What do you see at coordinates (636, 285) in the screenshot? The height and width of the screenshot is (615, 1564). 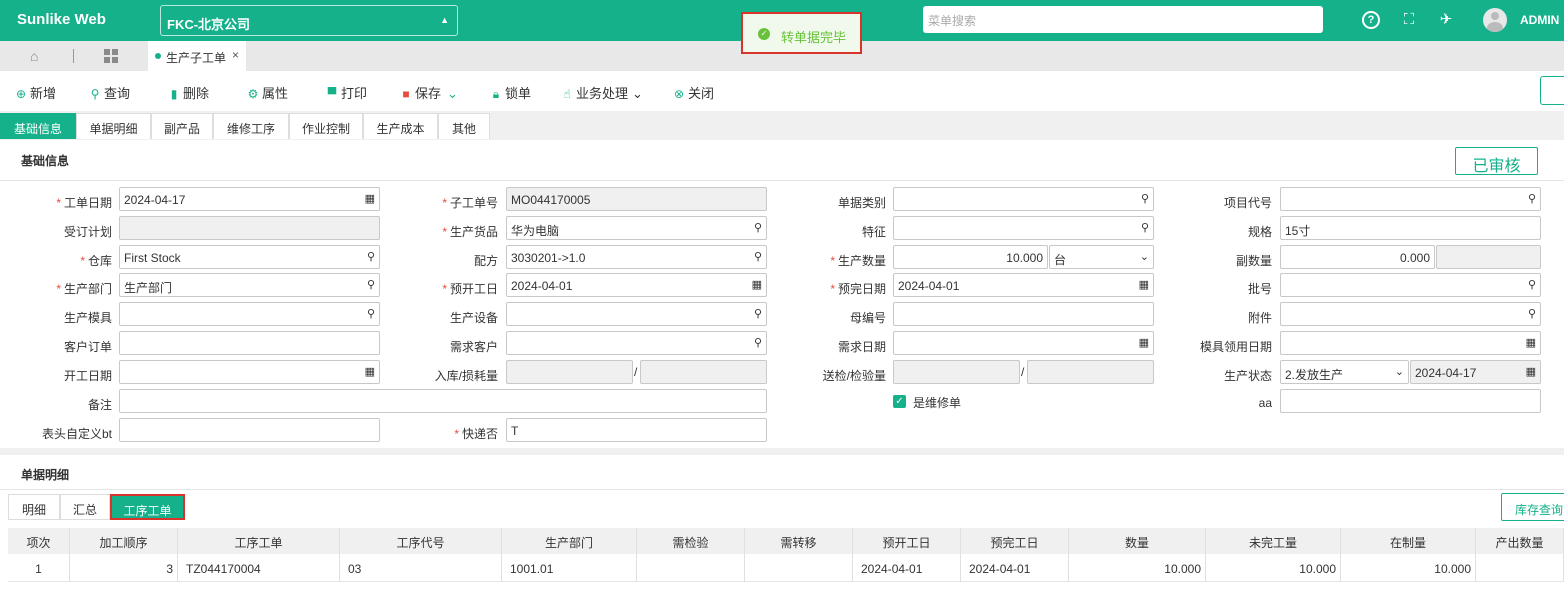 I see `planned-start-field: 2024-04-01 ▦` at bounding box center [636, 285].